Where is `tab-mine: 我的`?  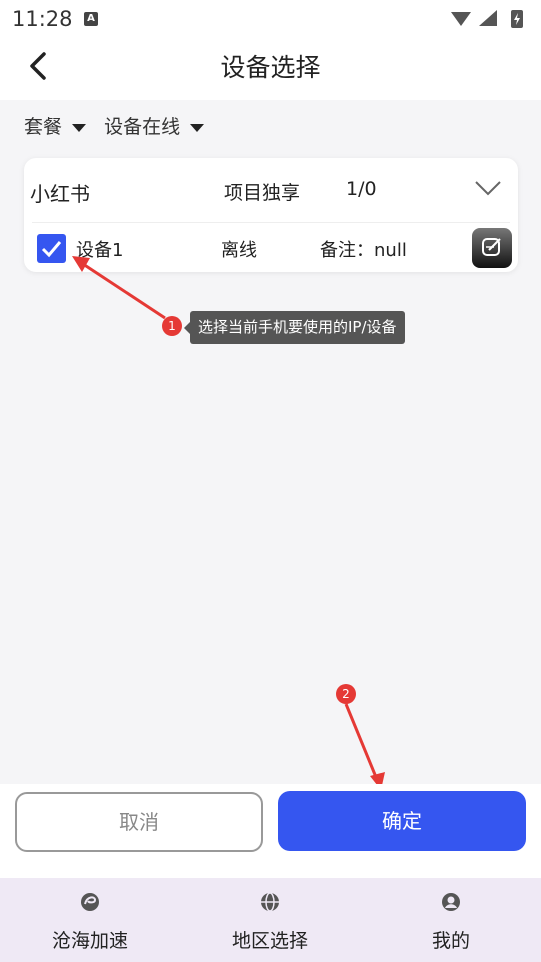 tab-mine: 我的 is located at coordinates (451, 920).